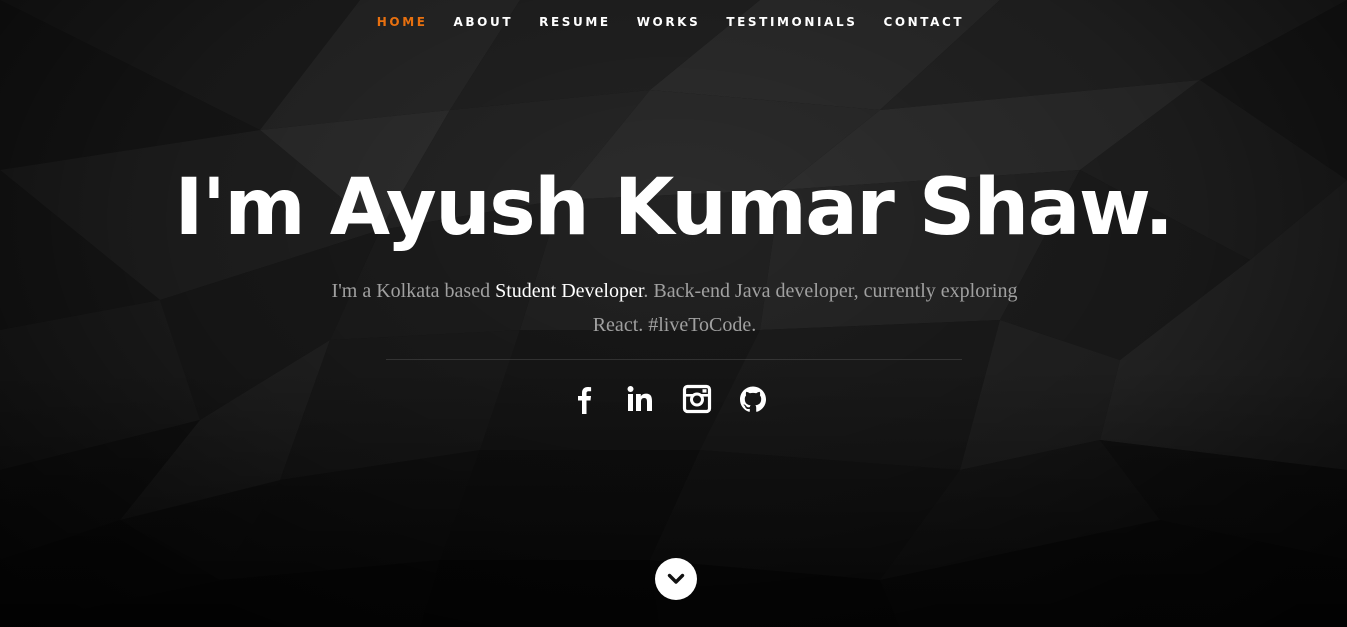  I want to click on chevron-down-icon, so click(676, 578).